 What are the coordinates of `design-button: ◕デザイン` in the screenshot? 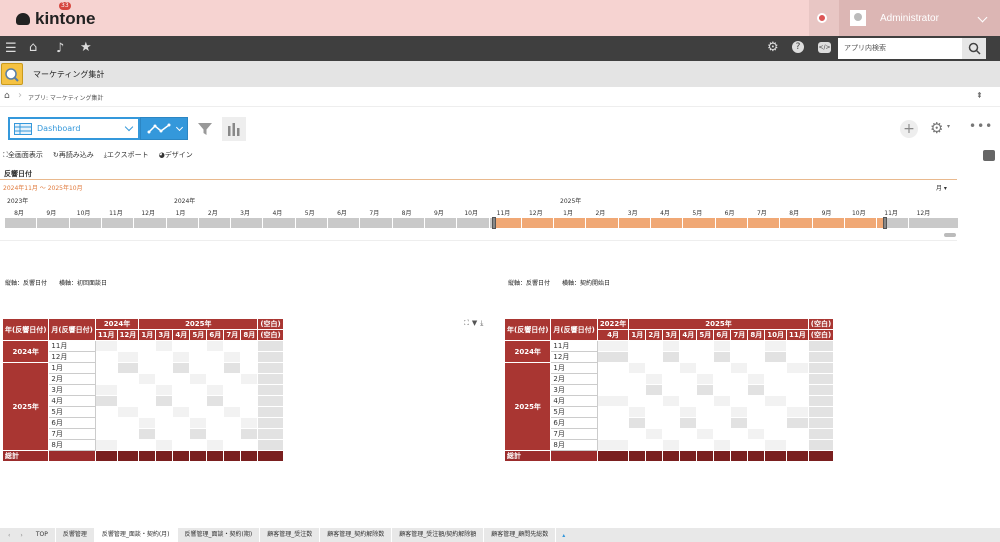 It's located at (176, 156).